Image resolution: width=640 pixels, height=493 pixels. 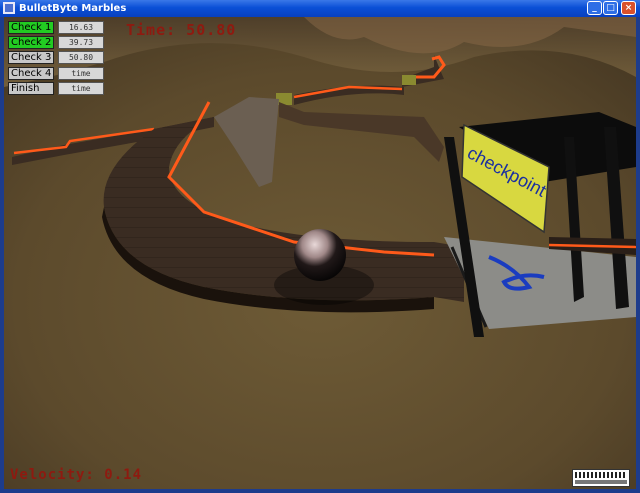 I want to click on minimize-icon: _, so click(x=594, y=8).